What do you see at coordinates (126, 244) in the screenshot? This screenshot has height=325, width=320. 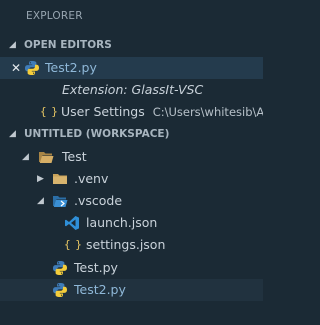 I see `tree-label: settings.json` at bounding box center [126, 244].